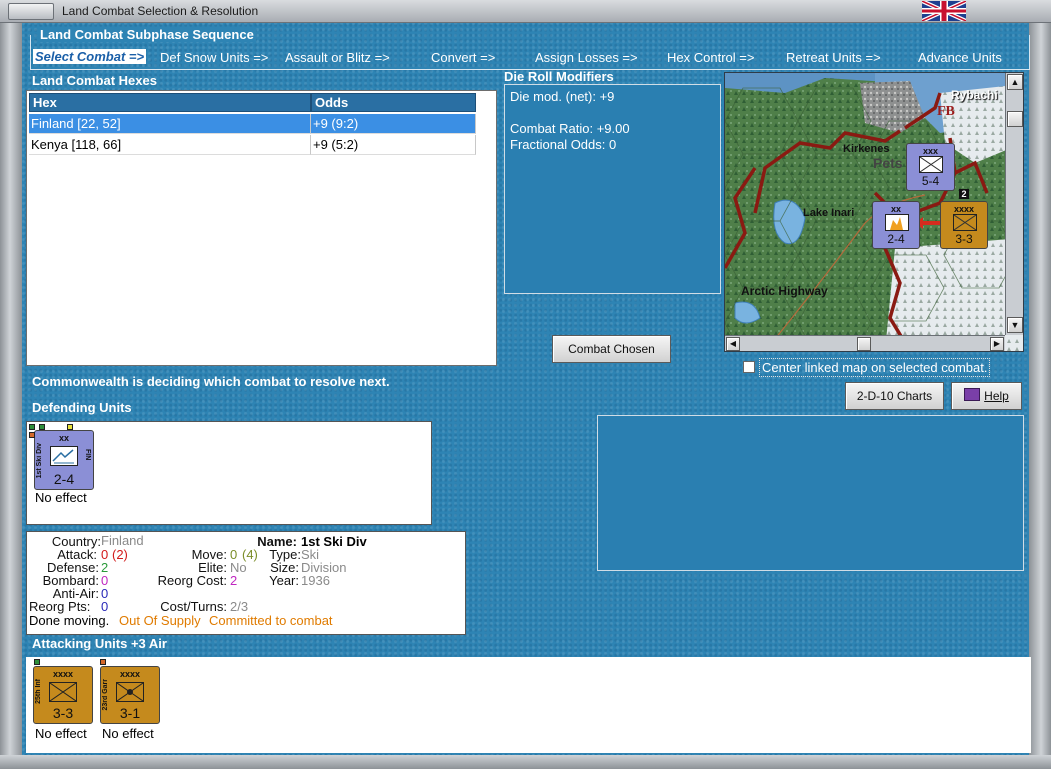 The height and width of the screenshot is (769, 1051). What do you see at coordinates (1015, 82) in the screenshot?
I see `scroll-up-arrow-icon: ▲` at bounding box center [1015, 82].